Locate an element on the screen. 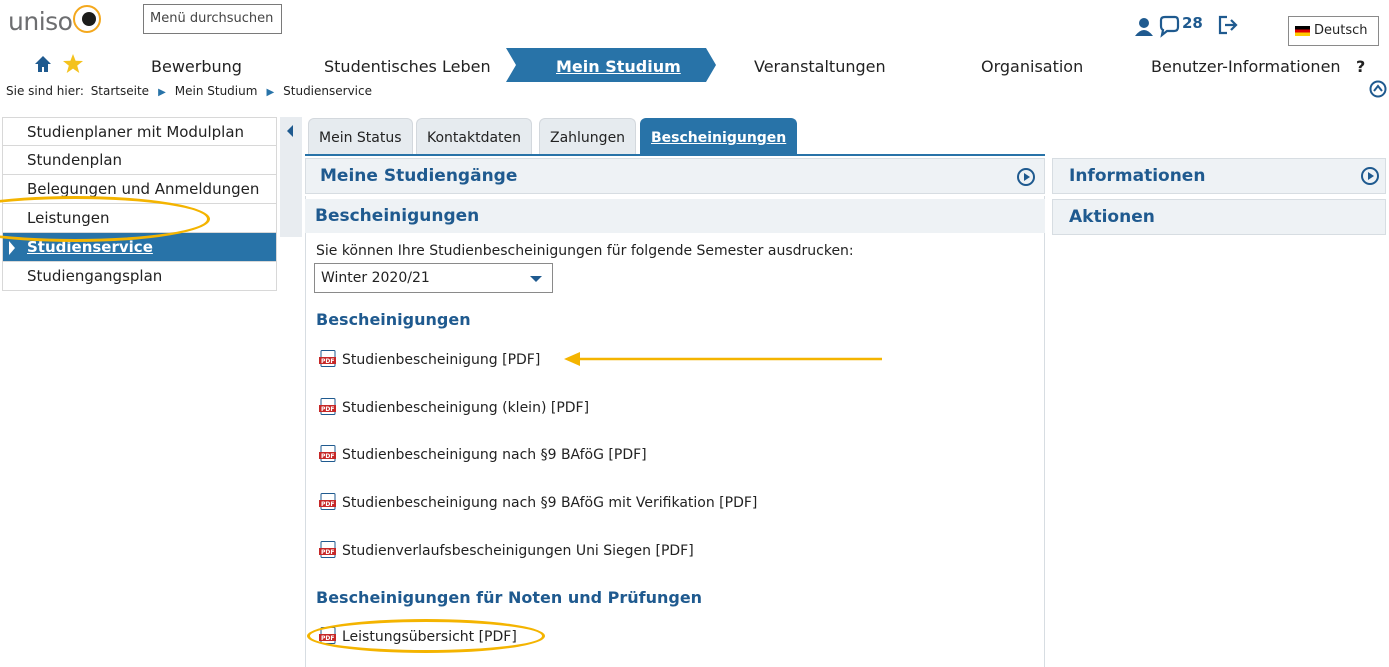  home-icon is located at coordinates (43, 64).